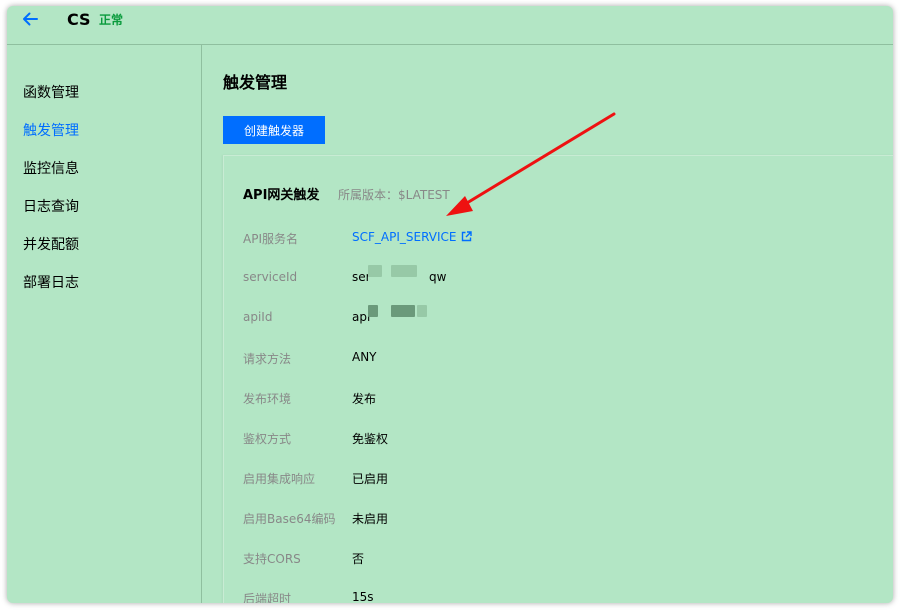 This screenshot has width=901, height=611. Describe the element at coordinates (358, 559) in the screenshot. I see `row-value: 否` at that location.